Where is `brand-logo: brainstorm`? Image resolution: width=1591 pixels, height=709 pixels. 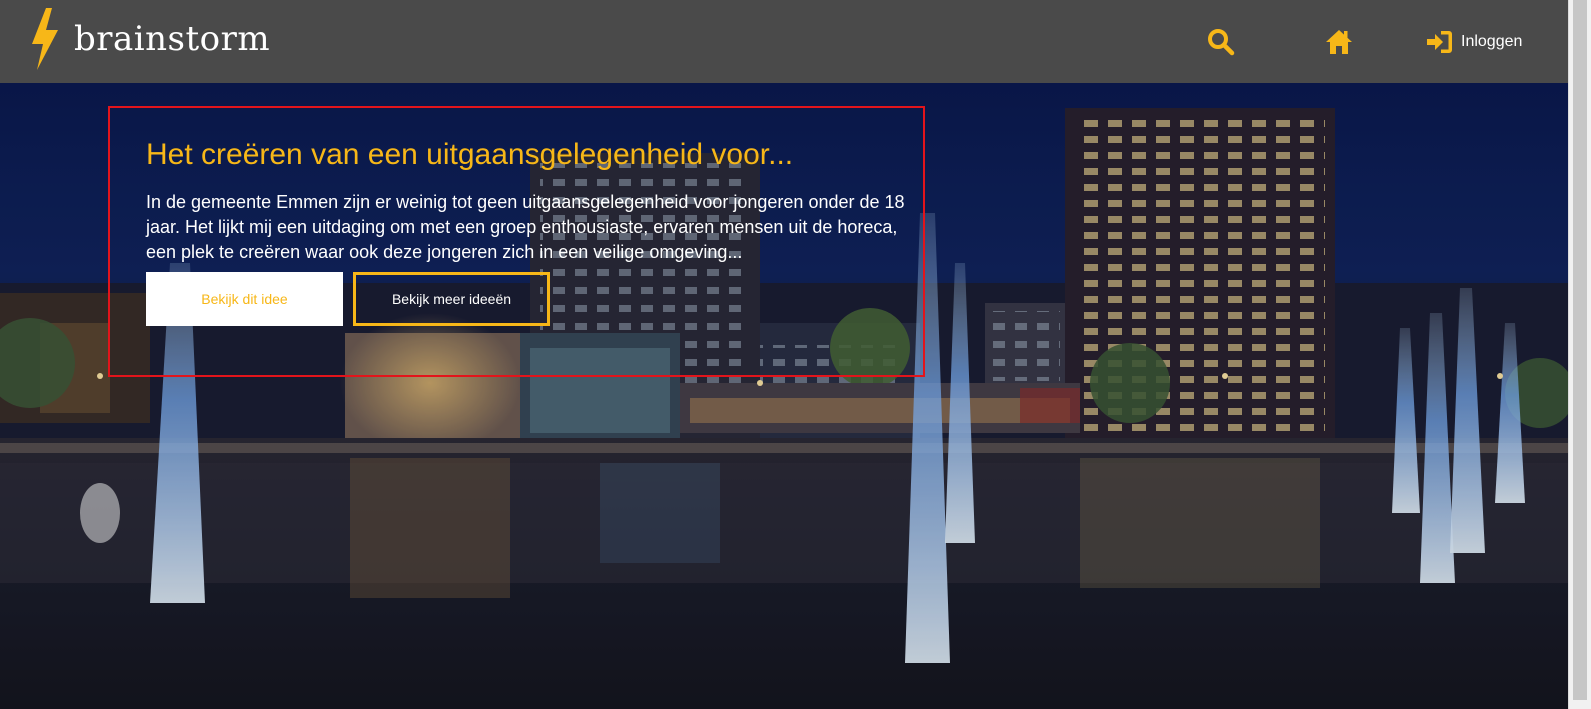
brand-logo: brainstorm is located at coordinates (149, 39).